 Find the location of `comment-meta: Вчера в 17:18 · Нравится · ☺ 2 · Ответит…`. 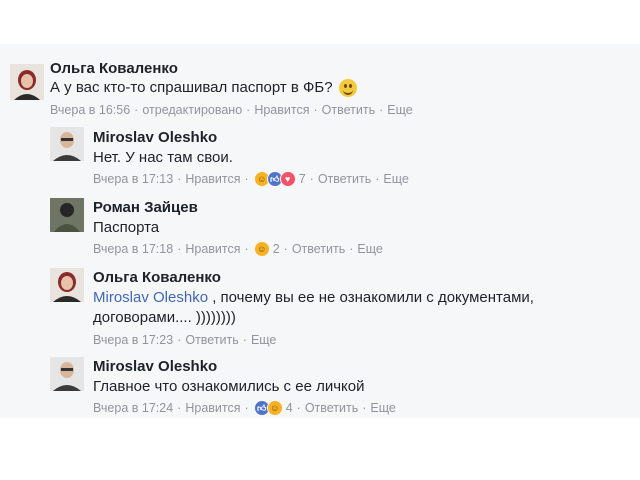

comment-meta: Вчера в 17:18 · Нравится · ☺ 2 · Ответит… is located at coordinates (238, 249).